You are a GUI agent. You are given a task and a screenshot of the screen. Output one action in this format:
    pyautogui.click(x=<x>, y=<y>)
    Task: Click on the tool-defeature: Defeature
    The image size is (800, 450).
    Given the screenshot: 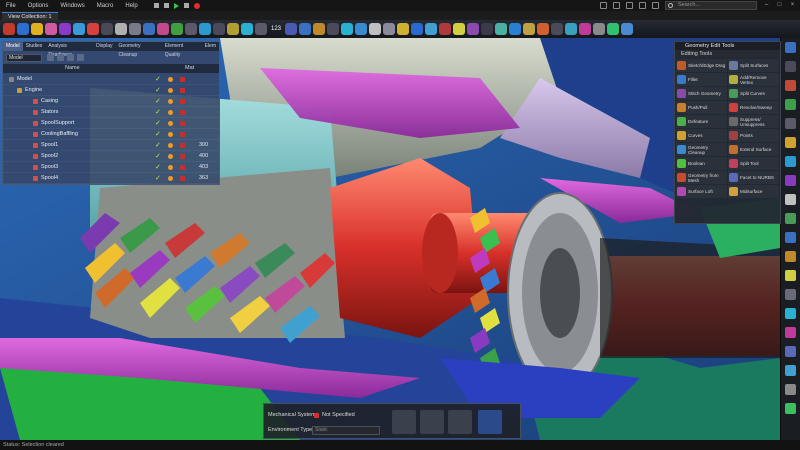 What is the action you would take?
    pyautogui.click(x=701, y=121)
    